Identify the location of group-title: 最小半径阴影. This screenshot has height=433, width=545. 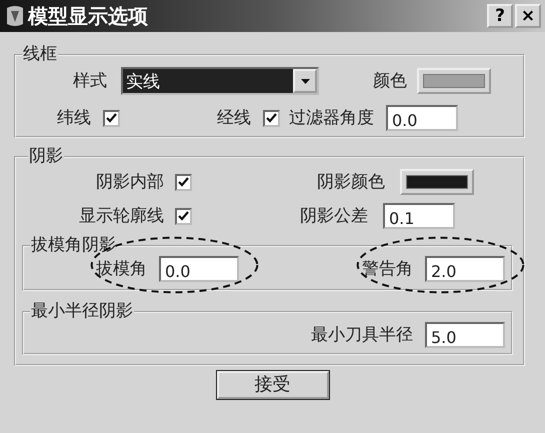
(82, 311).